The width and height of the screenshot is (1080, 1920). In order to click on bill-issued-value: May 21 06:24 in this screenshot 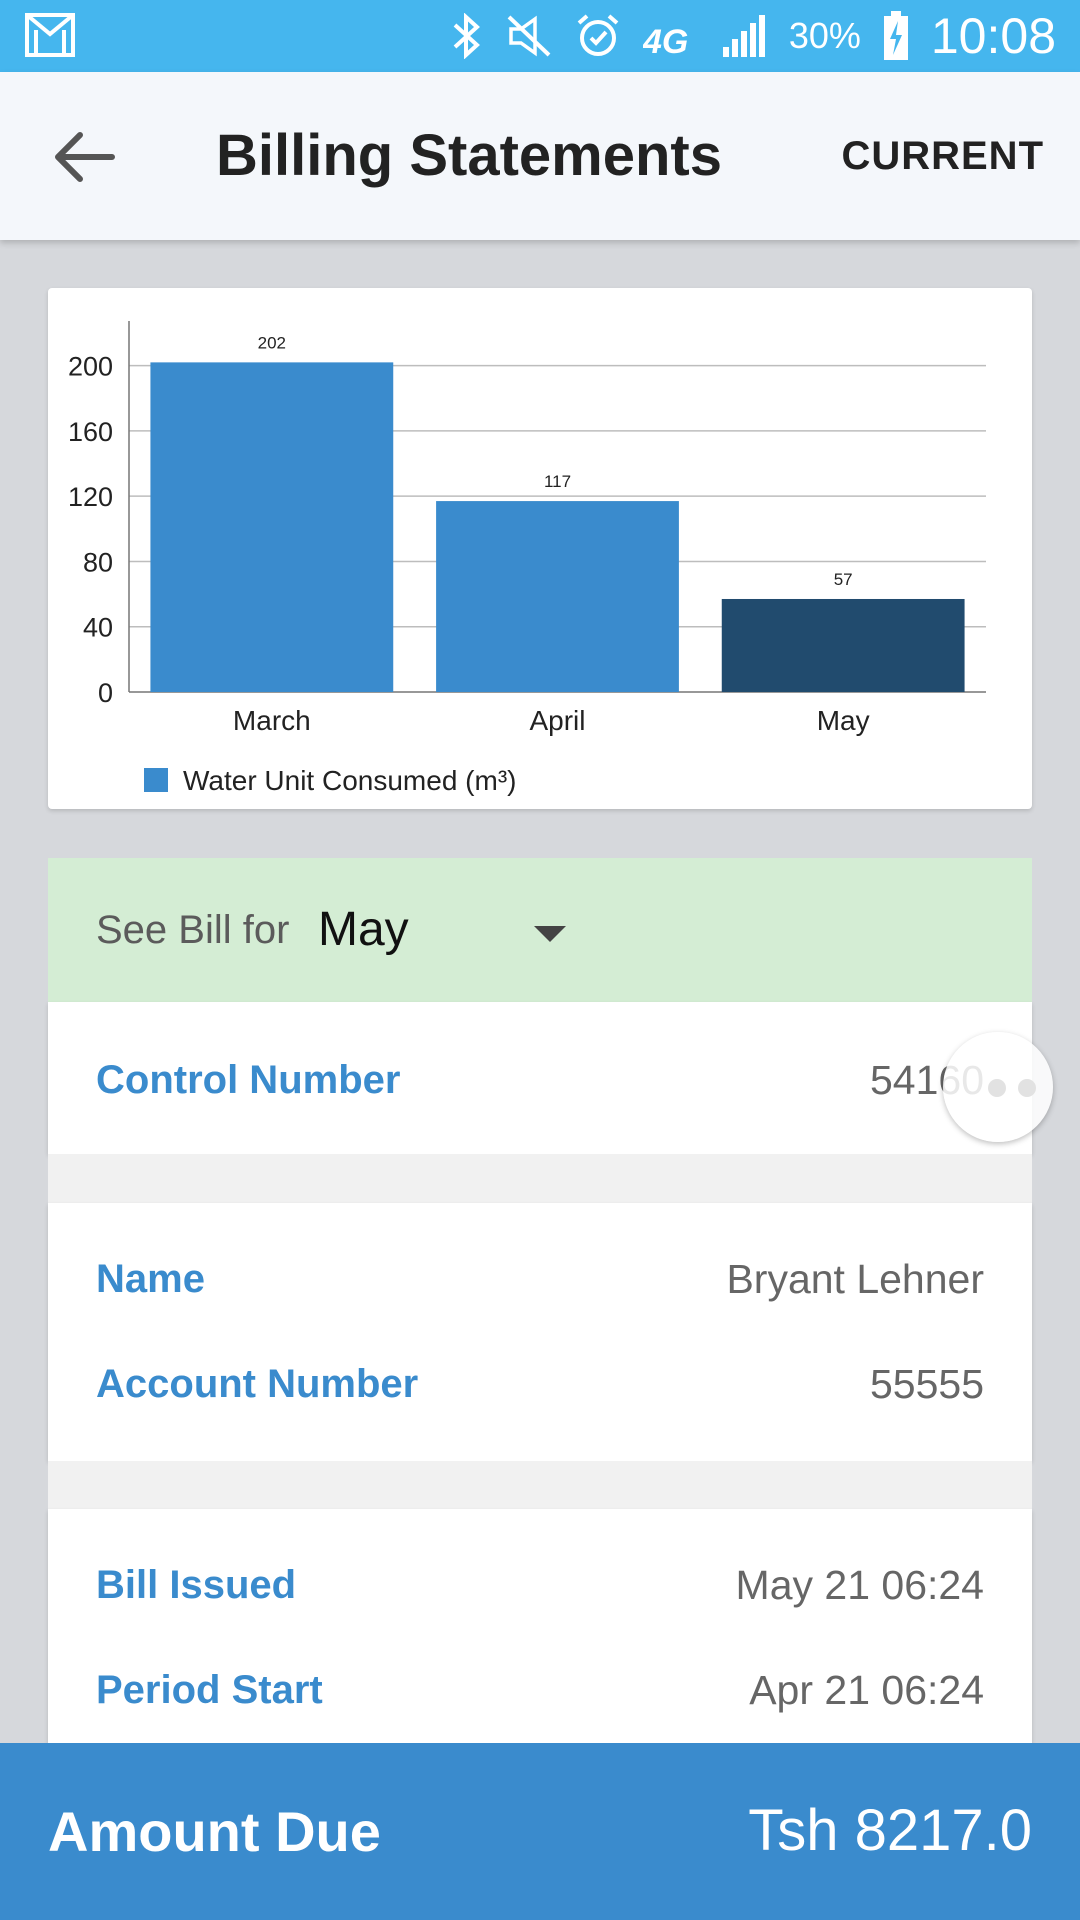, I will do `click(859, 1585)`.